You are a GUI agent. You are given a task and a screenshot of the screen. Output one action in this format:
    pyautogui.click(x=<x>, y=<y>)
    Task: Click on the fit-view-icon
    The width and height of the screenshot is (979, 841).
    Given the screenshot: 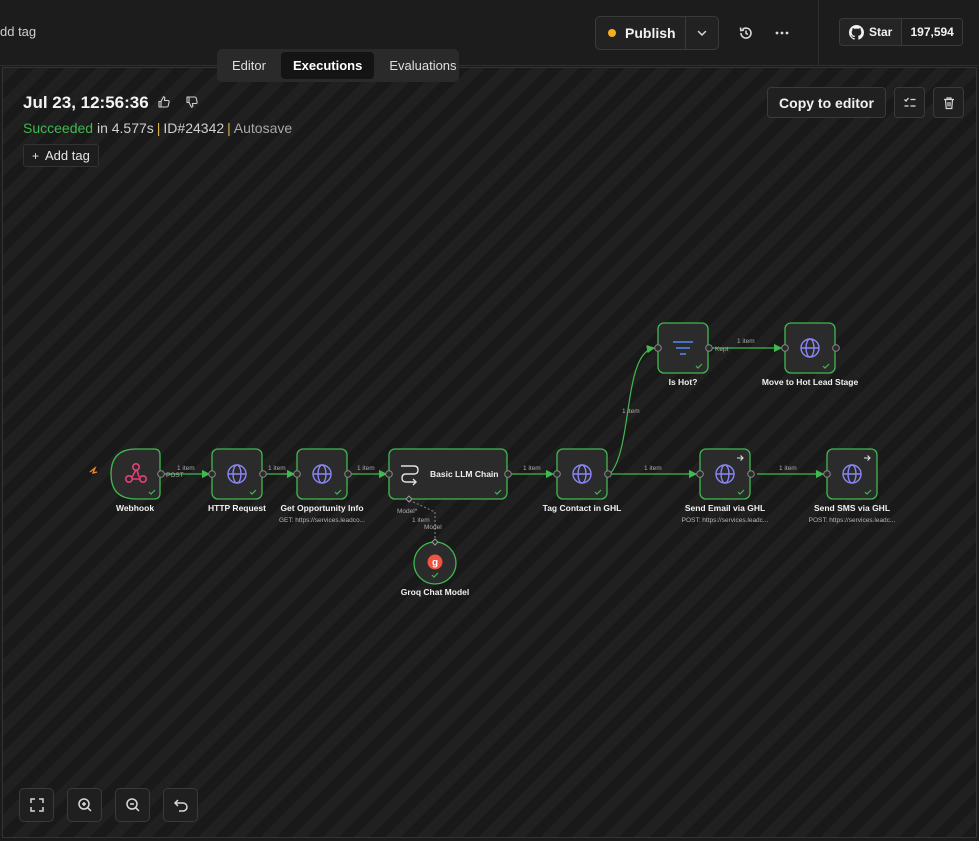 What is the action you would take?
    pyautogui.click(x=36, y=805)
    